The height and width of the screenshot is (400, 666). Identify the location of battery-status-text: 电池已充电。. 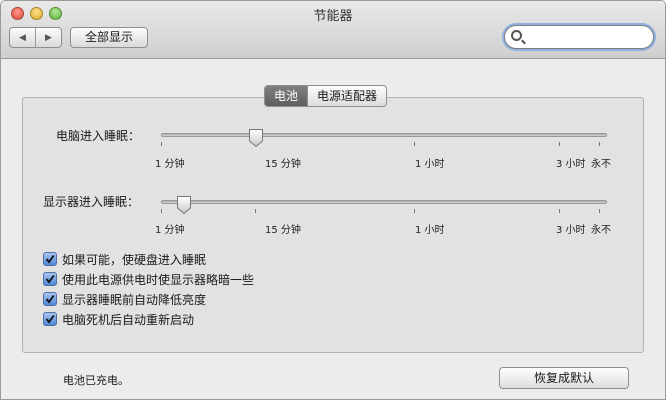
(96, 380).